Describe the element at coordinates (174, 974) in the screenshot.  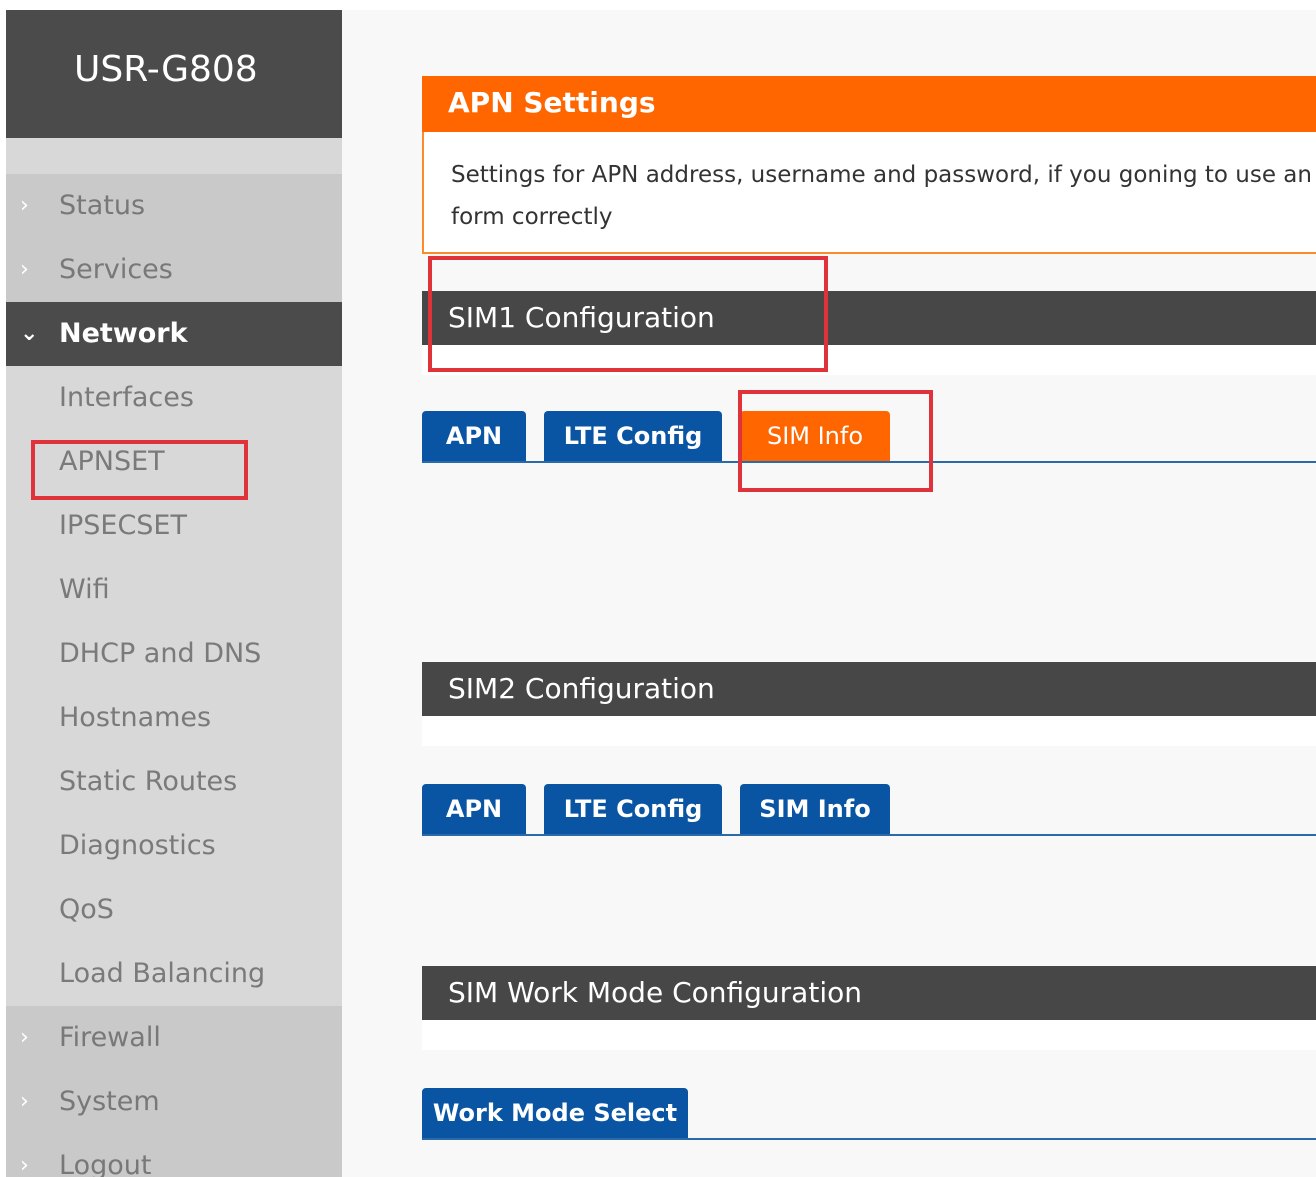
I see `nav-subitem-load-balancing: Load Balancing` at that location.